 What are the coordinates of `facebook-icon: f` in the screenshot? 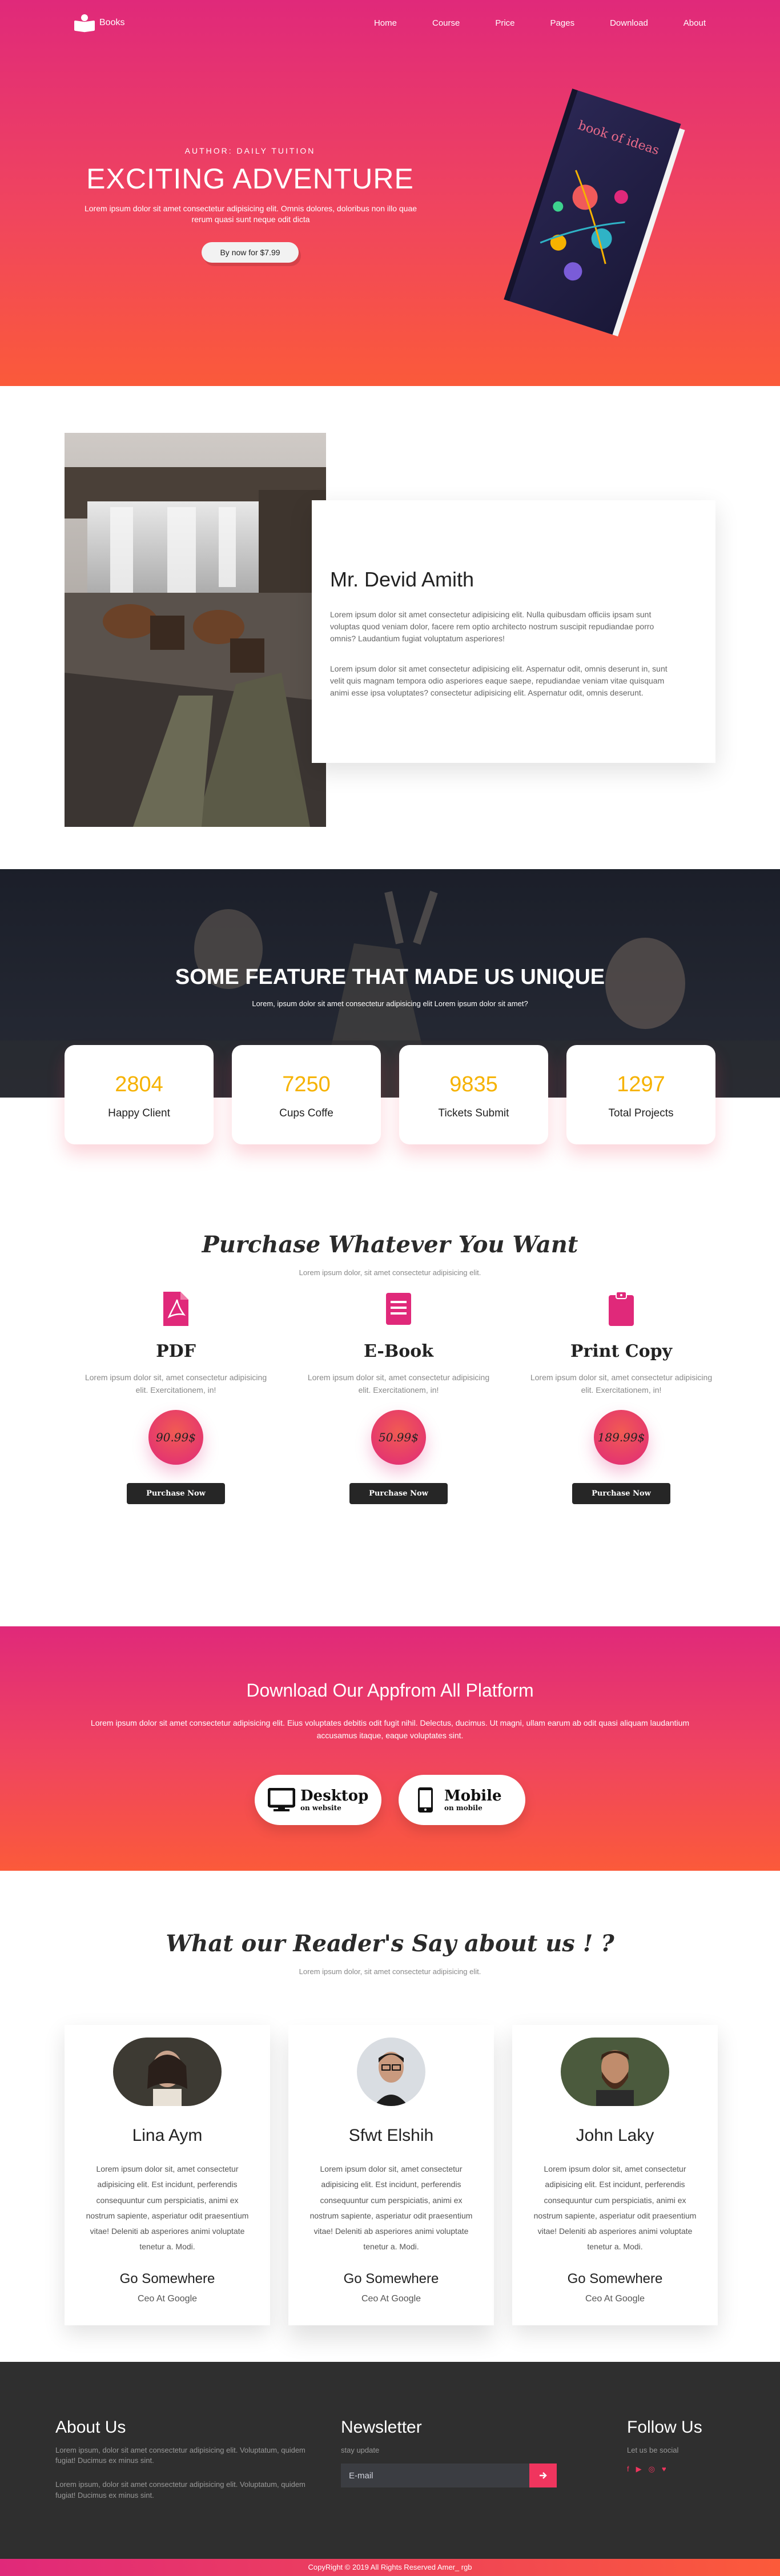 It's located at (628, 2469).